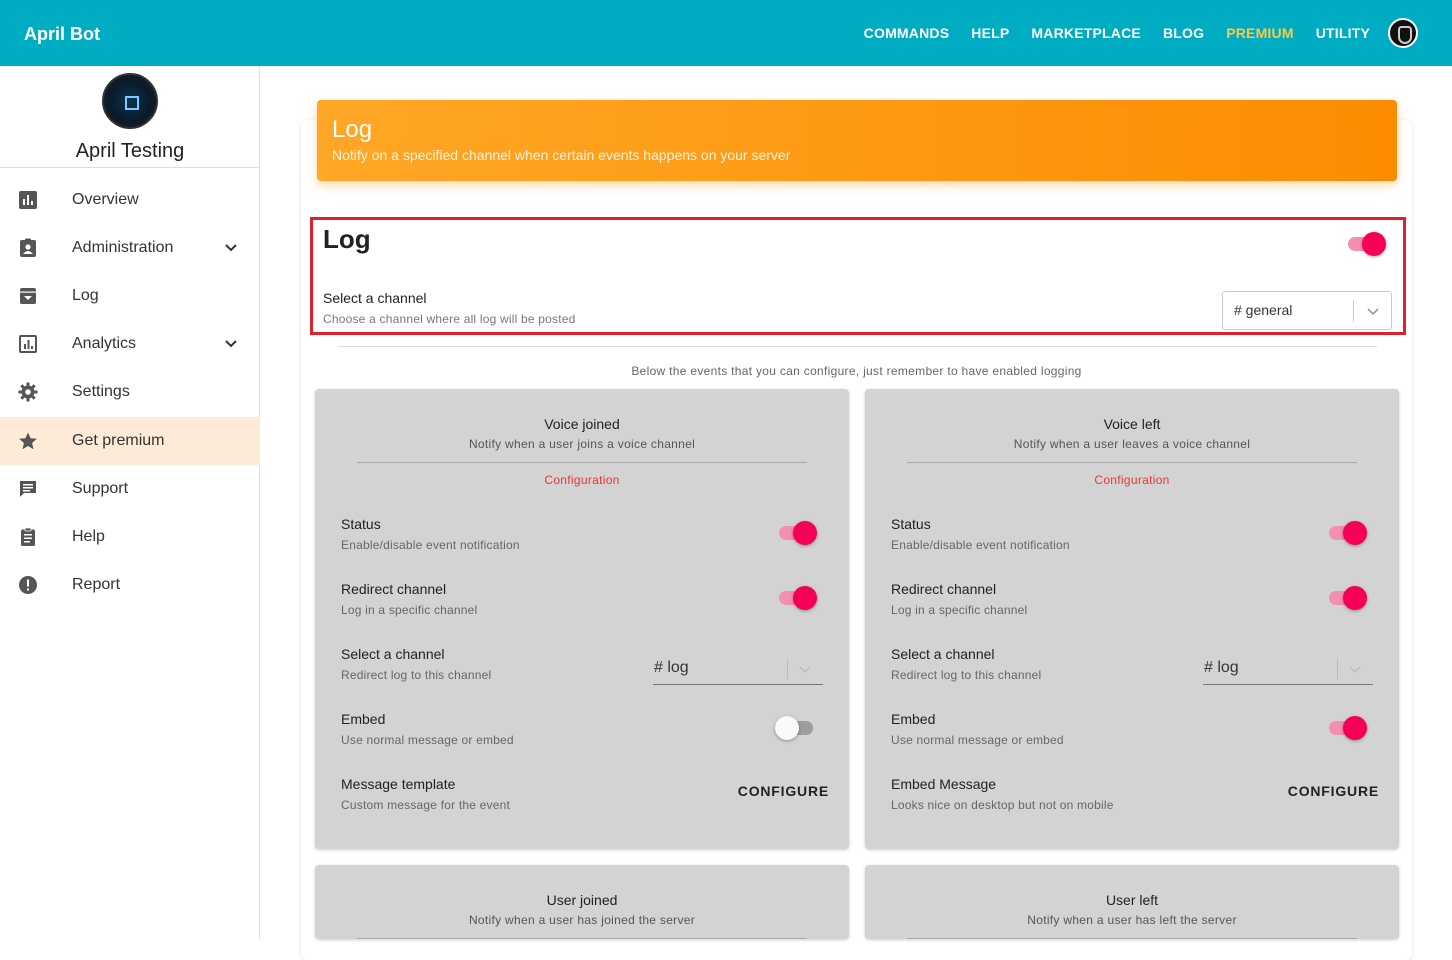 The image size is (1452, 960). I want to click on nav-premium: PREMIUM, so click(1260, 33).